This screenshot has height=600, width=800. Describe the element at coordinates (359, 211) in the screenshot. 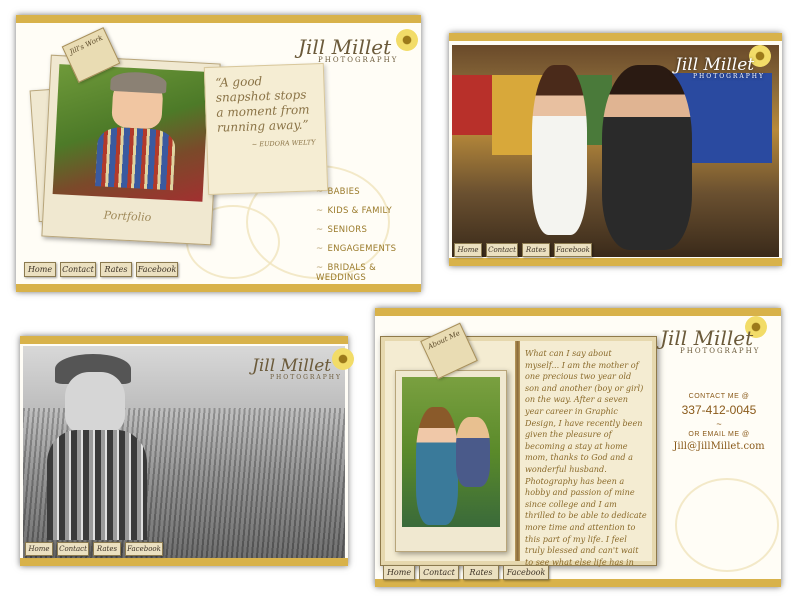

I see `menu-item-label: KIDS & FAMILY` at that location.